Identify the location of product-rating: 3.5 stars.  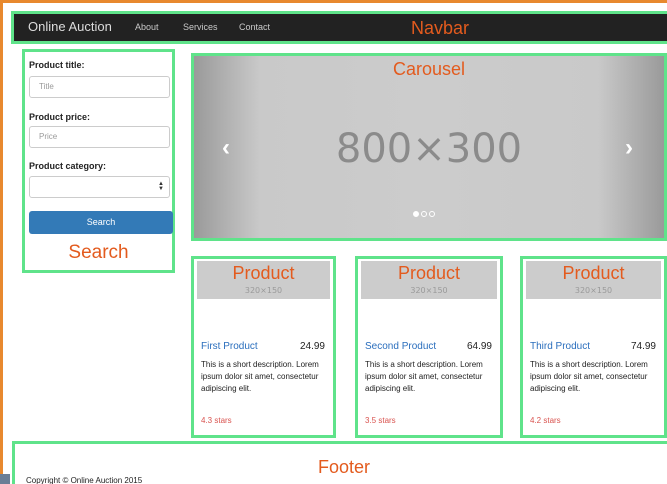
(380, 420).